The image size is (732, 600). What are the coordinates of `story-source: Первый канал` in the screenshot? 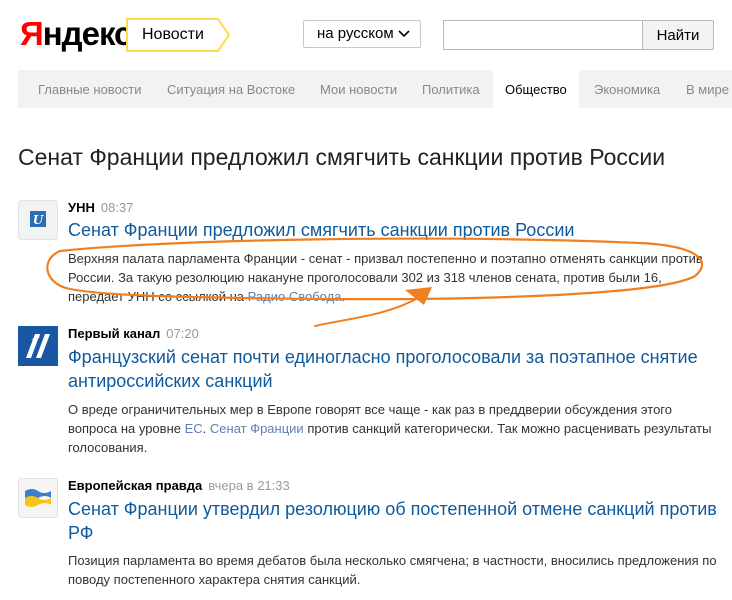 It's located at (114, 333).